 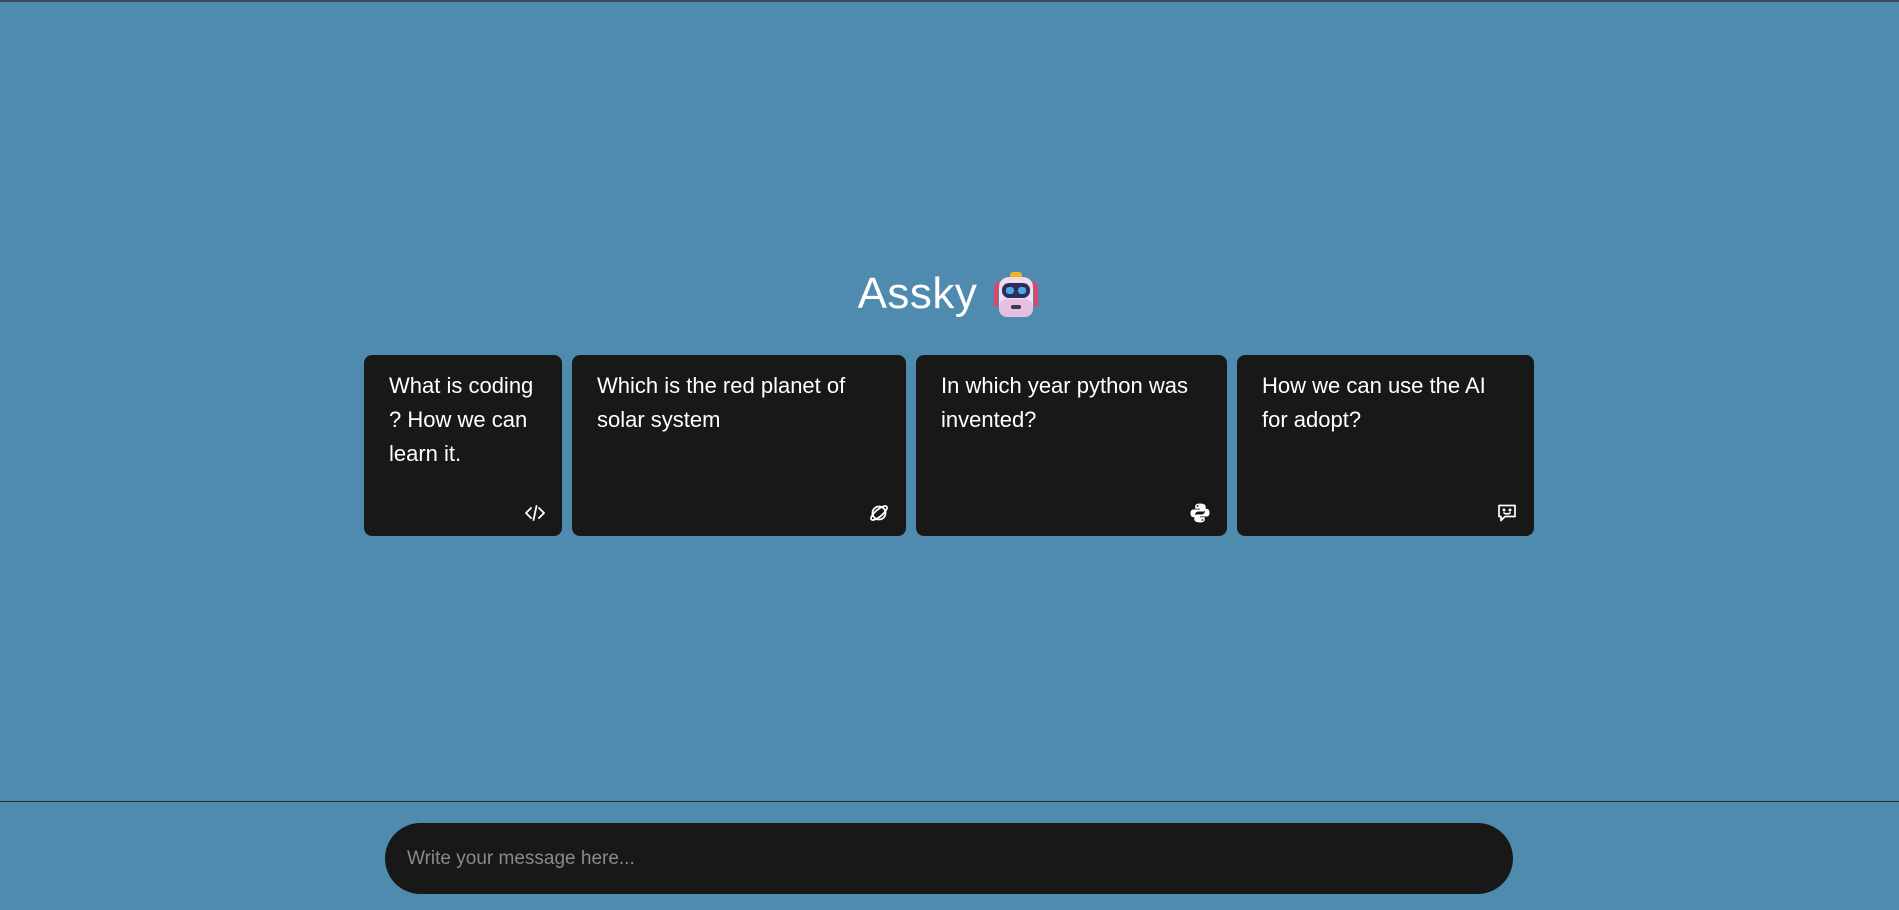 I want to click on app-title: Assky, so click(x=917, y=293).